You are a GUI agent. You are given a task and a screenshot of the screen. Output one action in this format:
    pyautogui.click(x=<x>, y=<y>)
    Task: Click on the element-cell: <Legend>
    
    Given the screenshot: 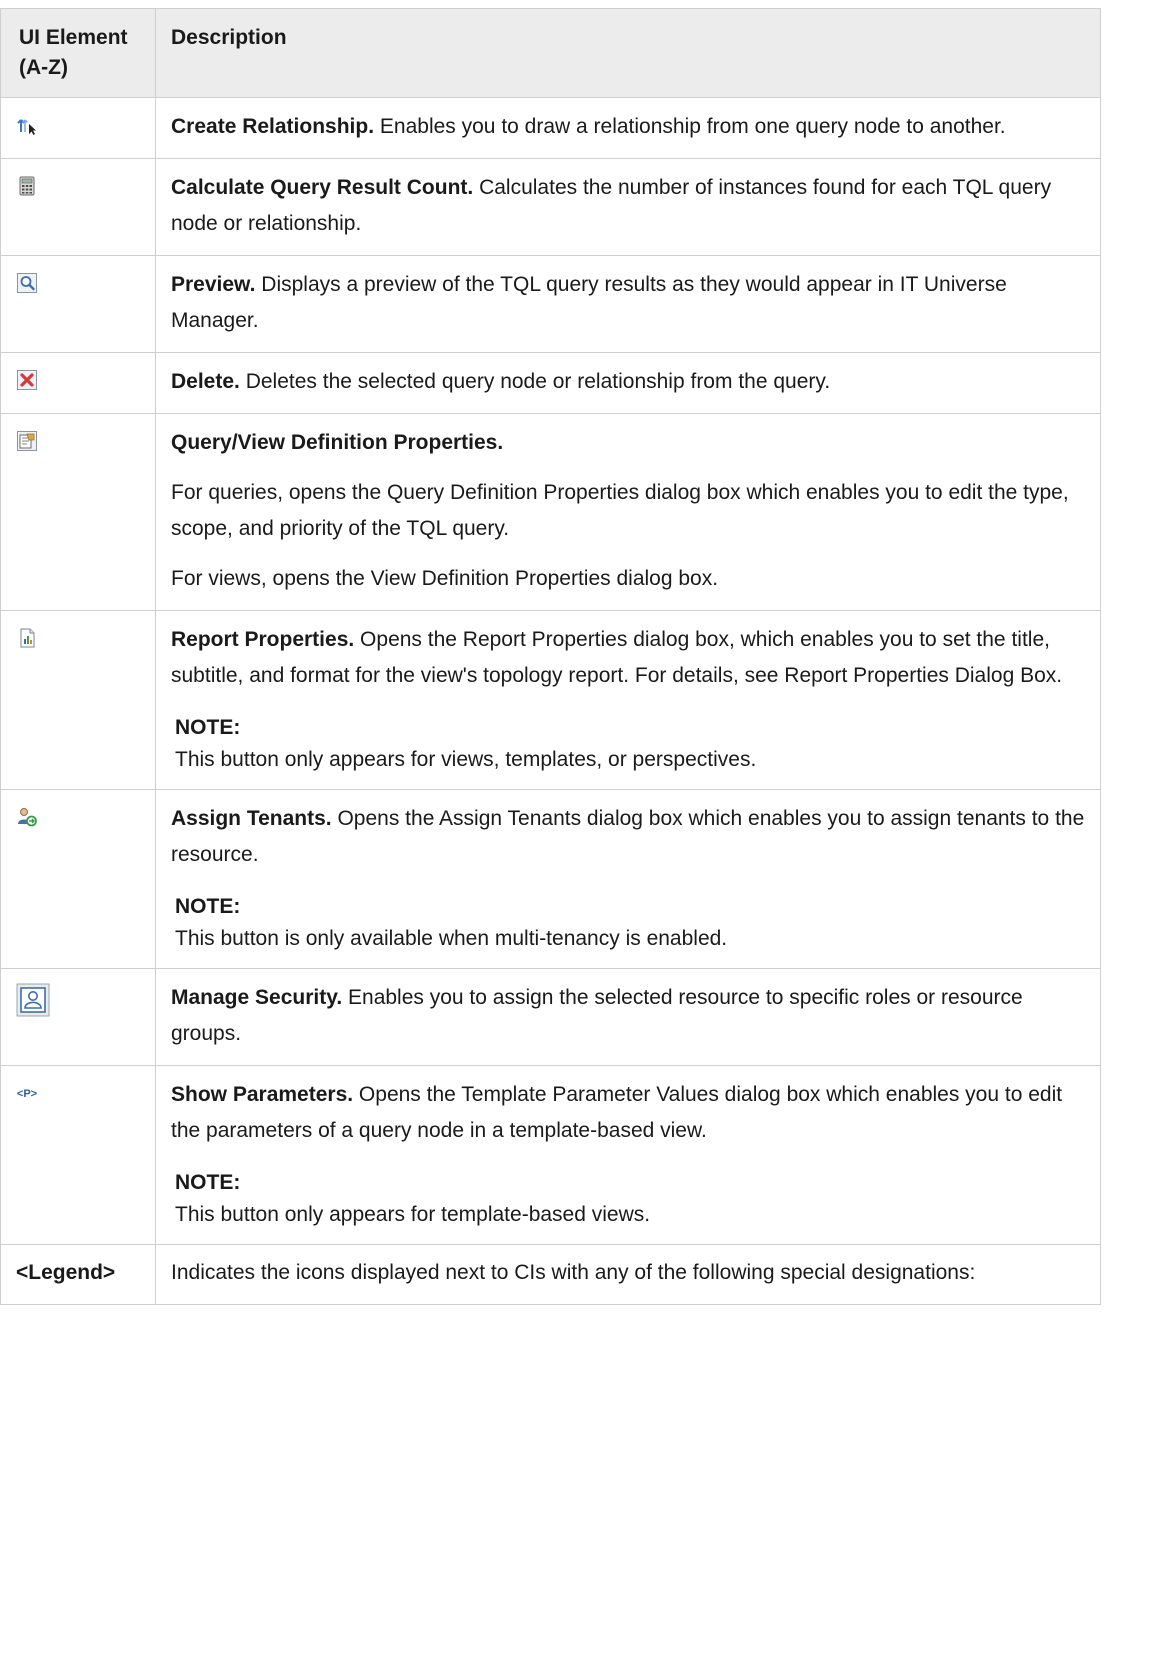 What is the action you would take?
    pyautogui.click(x=78, y=1274)
    